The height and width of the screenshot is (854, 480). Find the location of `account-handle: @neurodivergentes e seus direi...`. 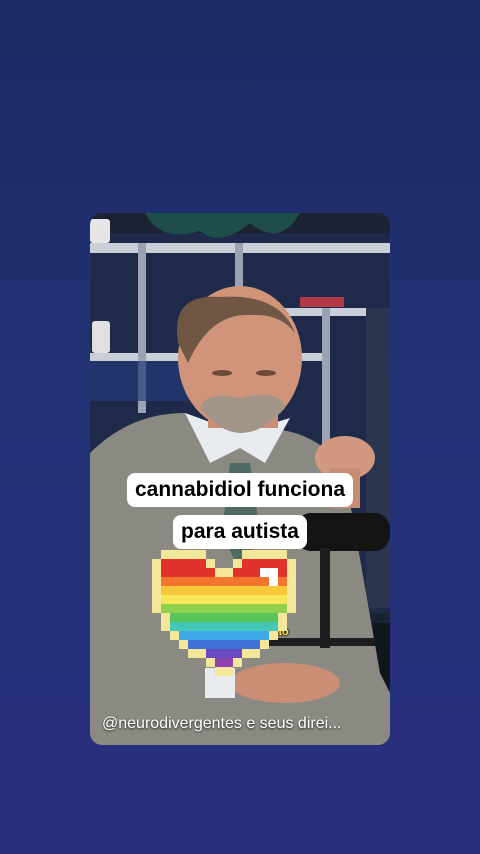

account-handle: @neurodivergentes e seus direi... is located at coordinates (242, 724).